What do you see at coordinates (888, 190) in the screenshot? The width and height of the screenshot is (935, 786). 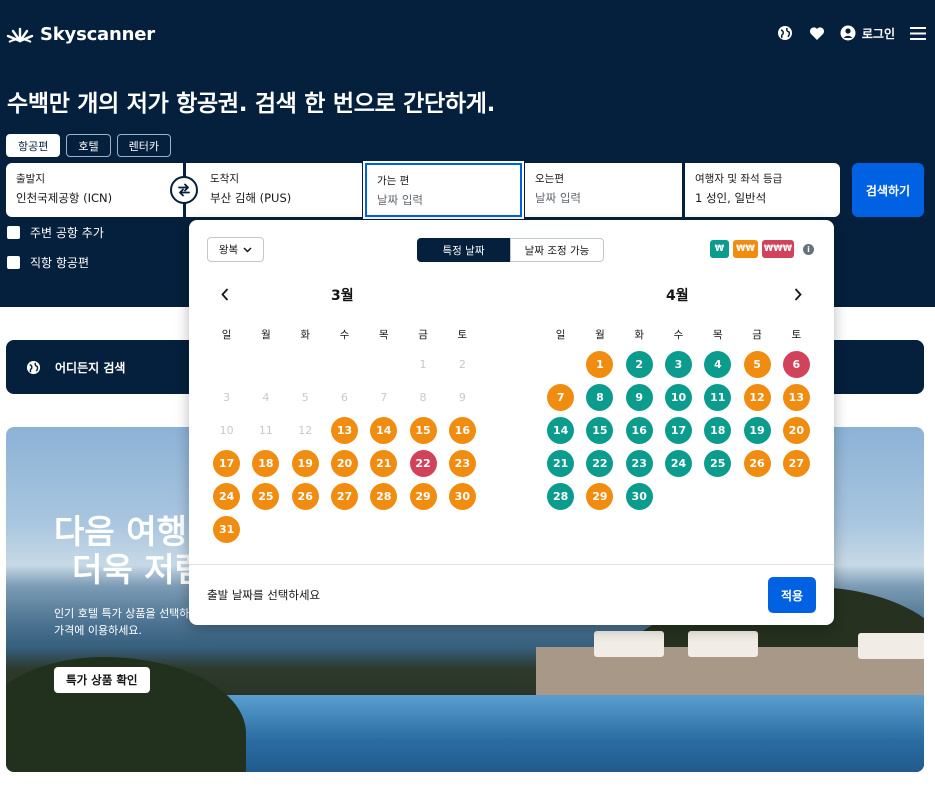 I see `search-button: 검색하기` at bounding box center [888, 190].